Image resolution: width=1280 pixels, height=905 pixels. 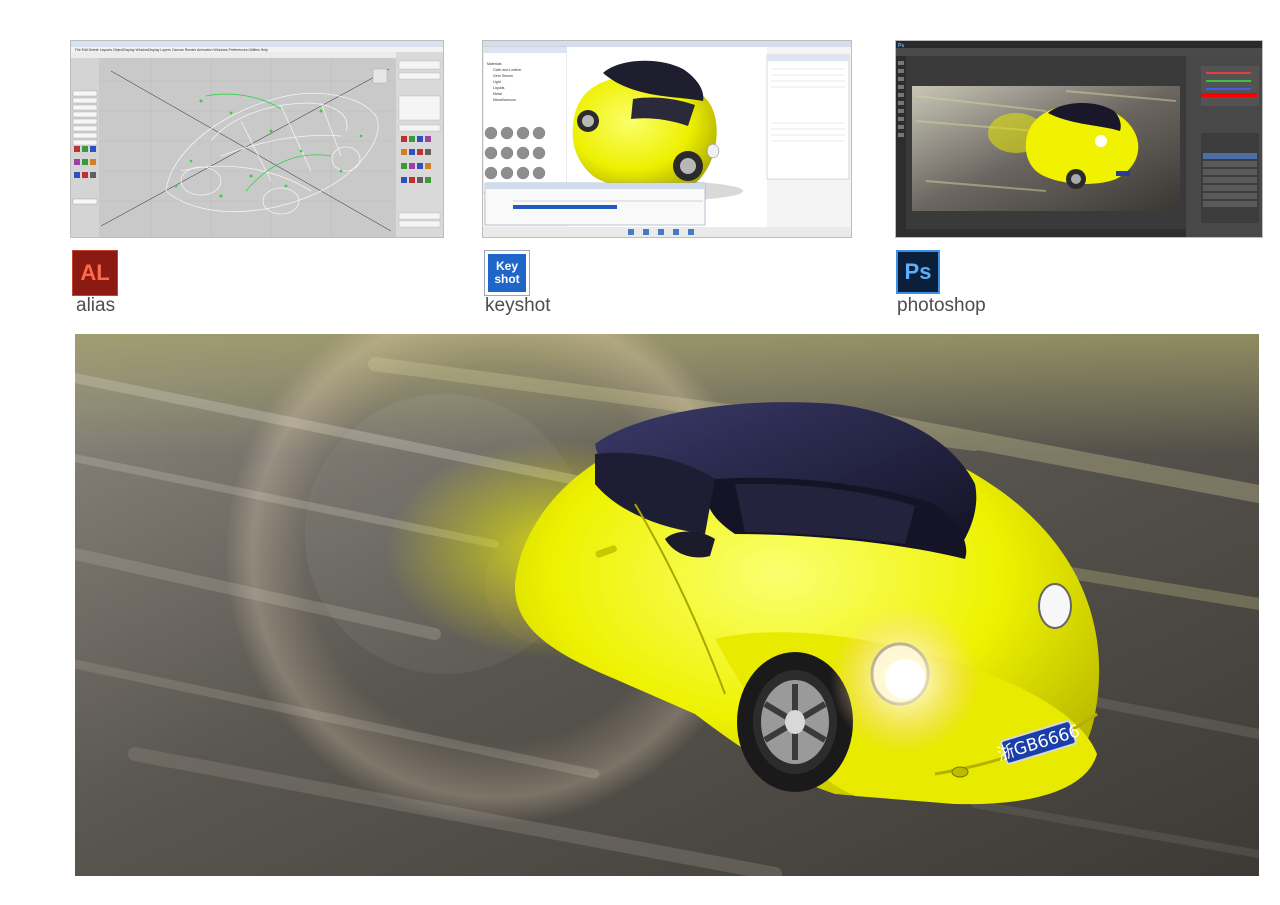 I want to click on photoshop-label: photoshop, so click(x=941, y=305).